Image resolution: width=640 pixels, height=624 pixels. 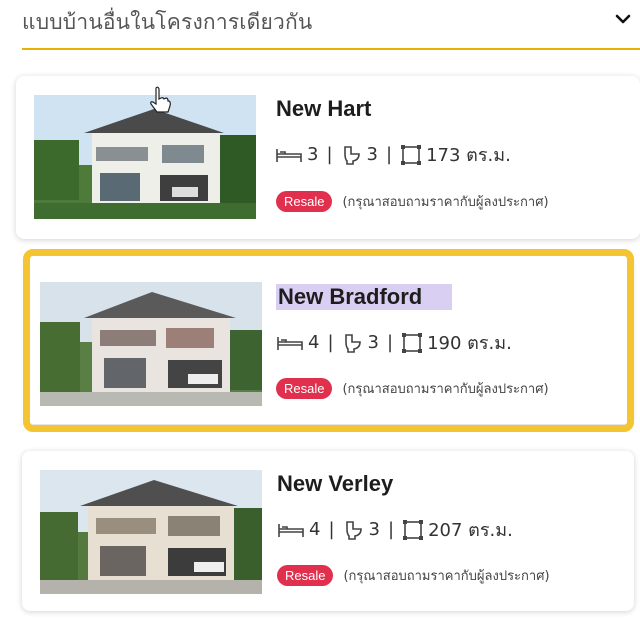 I want to click on listing-specs: 4 | 3 | 207 ตร.ม., so click(x=395, y=529).